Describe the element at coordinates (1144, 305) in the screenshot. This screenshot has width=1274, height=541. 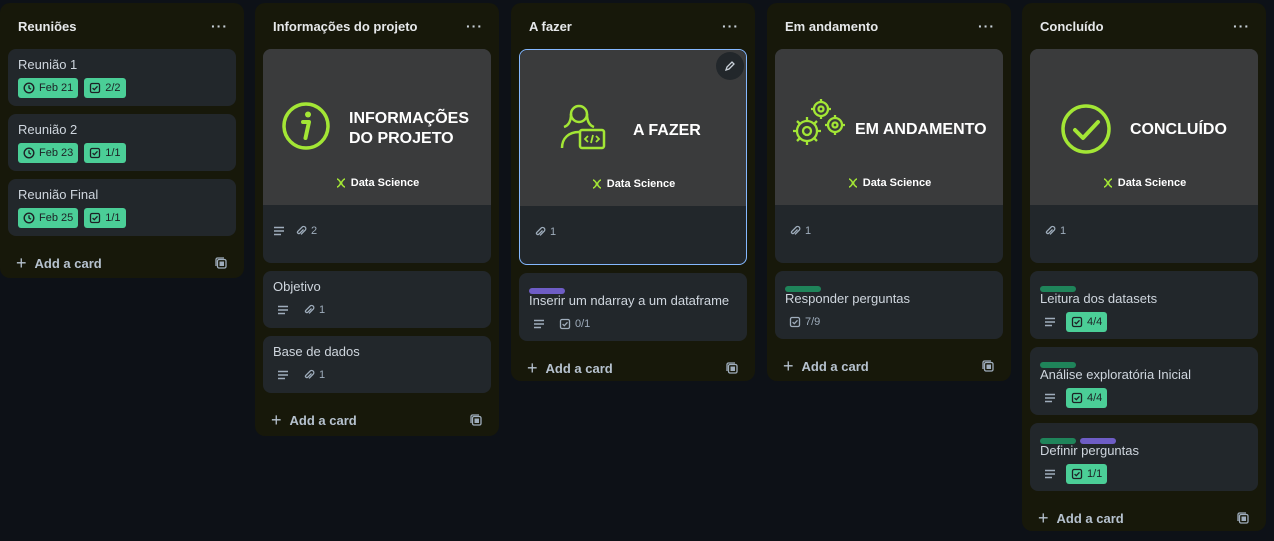
I see `card-leitura-dos-datasets: Leitura dos datasets 4/4` at that location.